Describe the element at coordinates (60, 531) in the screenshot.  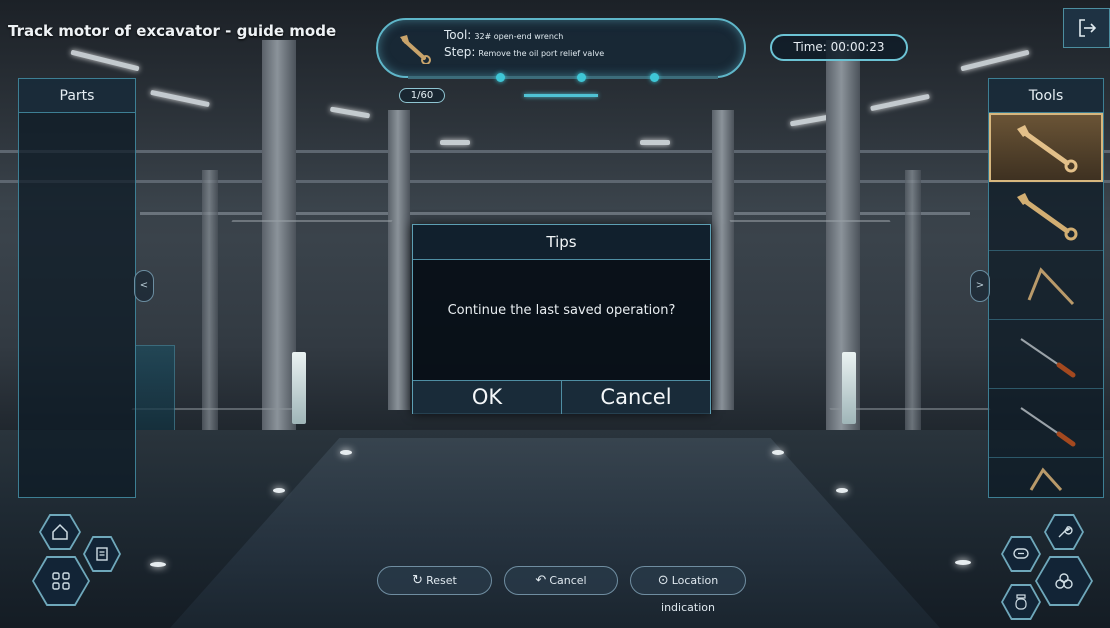
I see `home-icon` at that location.